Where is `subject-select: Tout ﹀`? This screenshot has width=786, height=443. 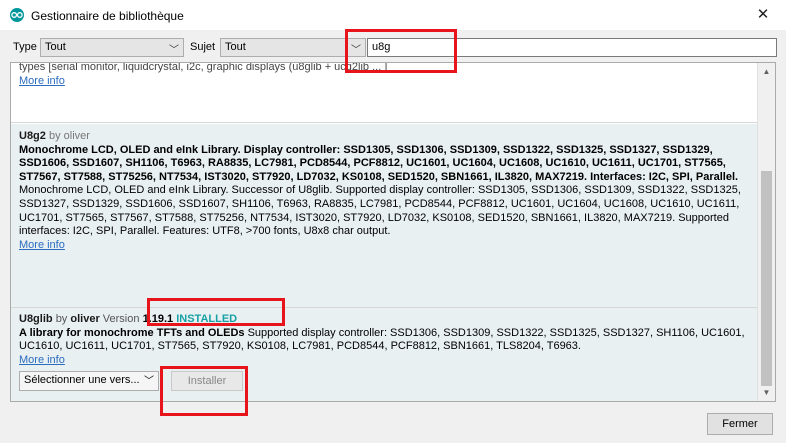 subject-select: Tout ﹀ is located at coordinates (293, 47).